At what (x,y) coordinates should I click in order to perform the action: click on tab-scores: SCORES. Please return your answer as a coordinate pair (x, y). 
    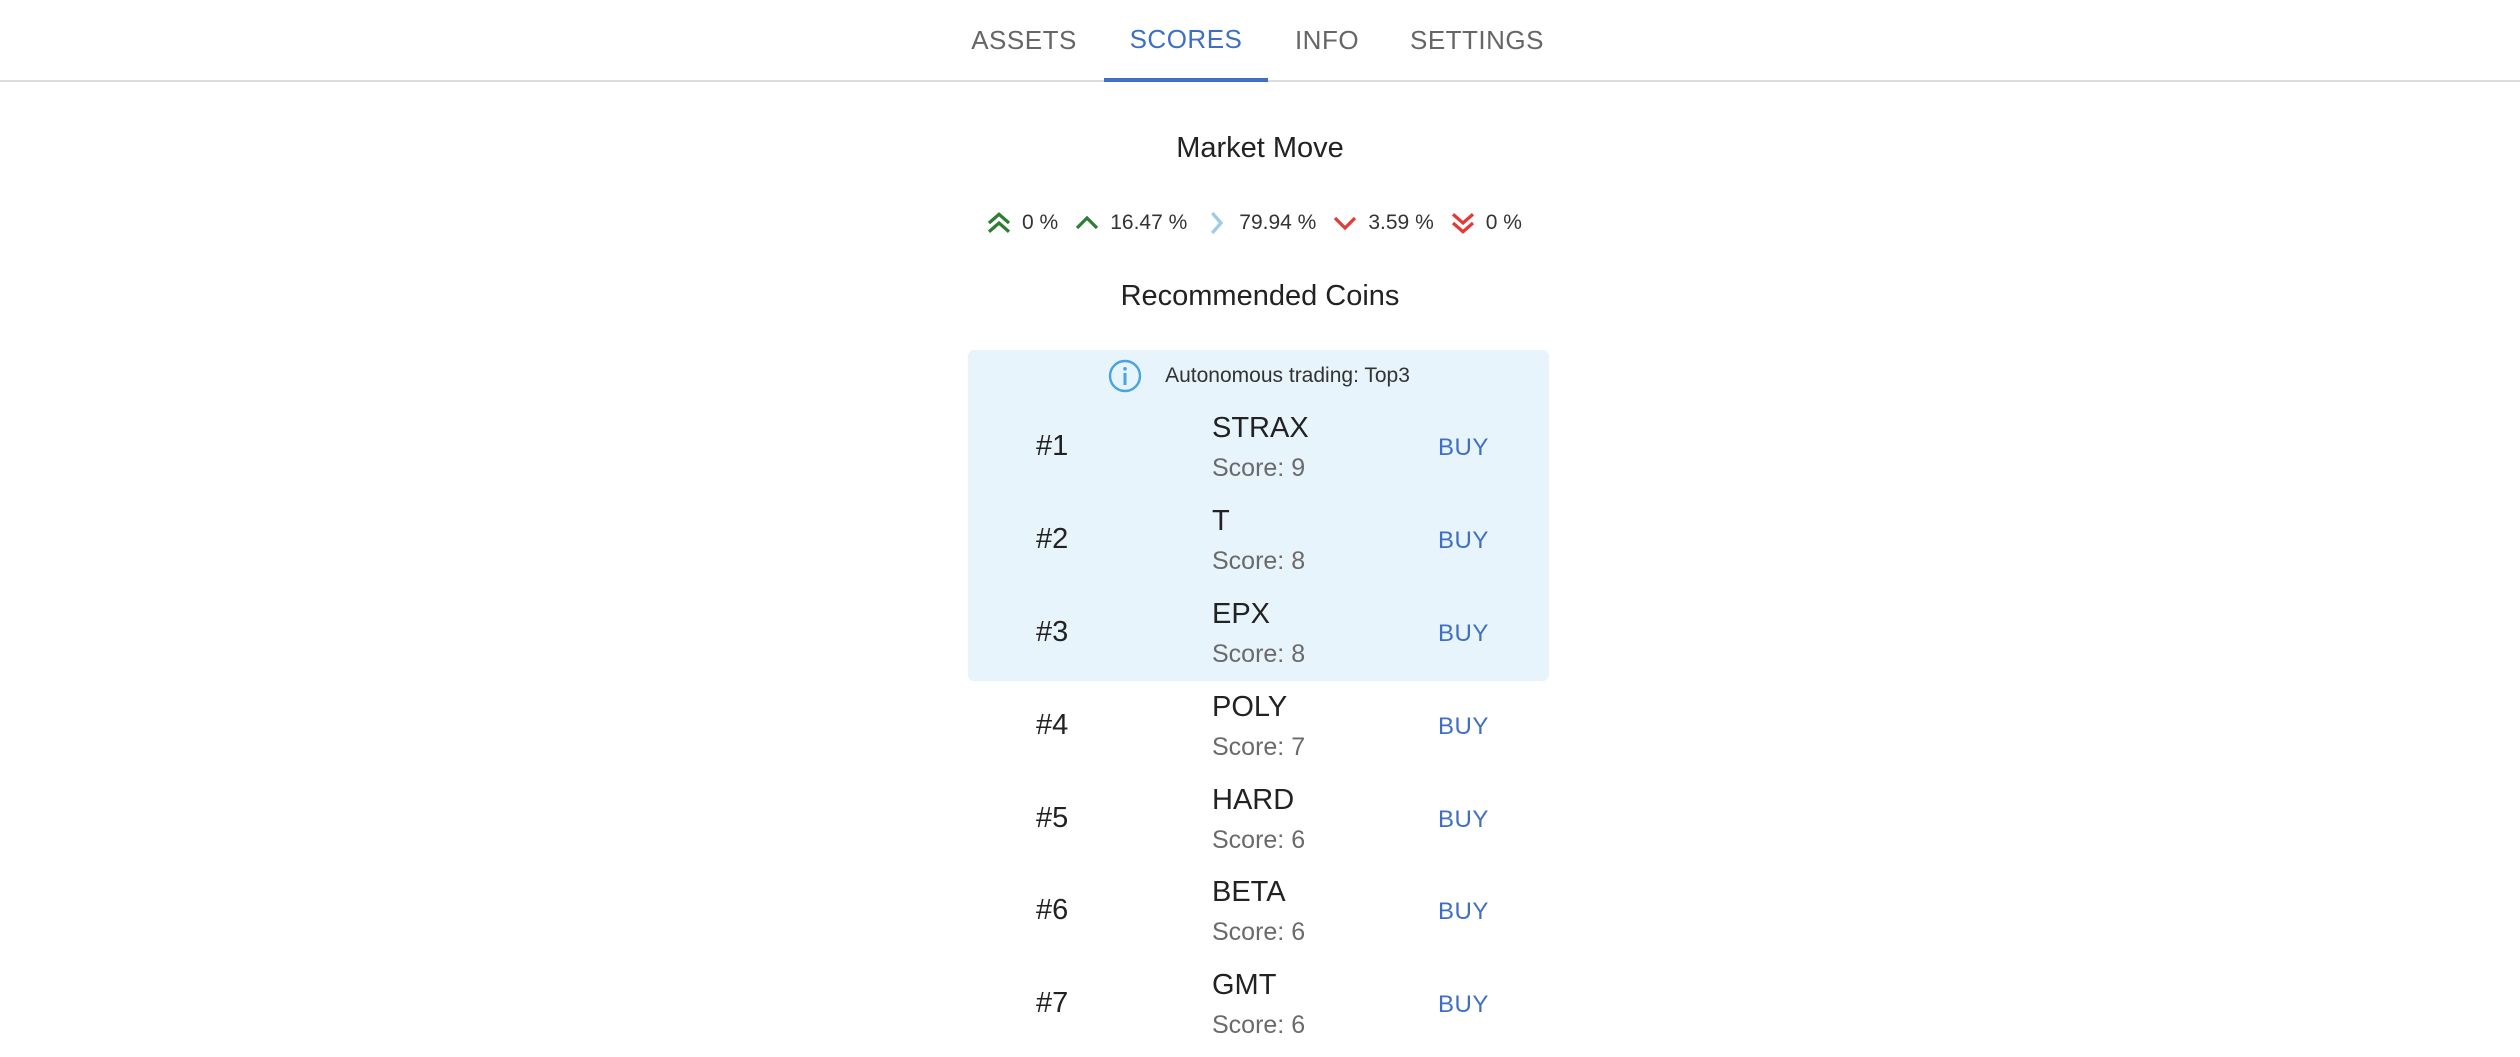
    Looking at the image, I should click on (1186, 41).